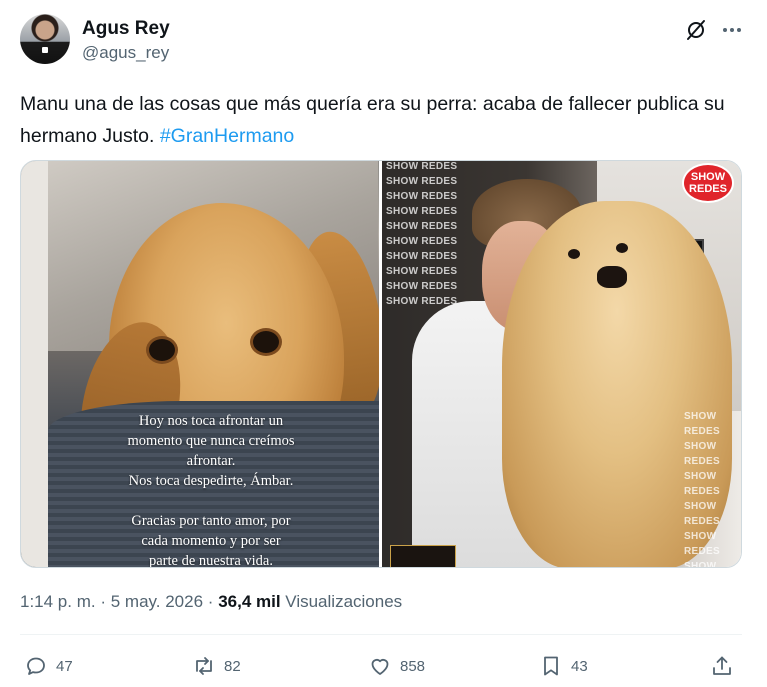 This screenshot has height=687, width=767. Describe the element at coordinates (232, 666) in the screenshot. I see `repost-count: 82` at that location.